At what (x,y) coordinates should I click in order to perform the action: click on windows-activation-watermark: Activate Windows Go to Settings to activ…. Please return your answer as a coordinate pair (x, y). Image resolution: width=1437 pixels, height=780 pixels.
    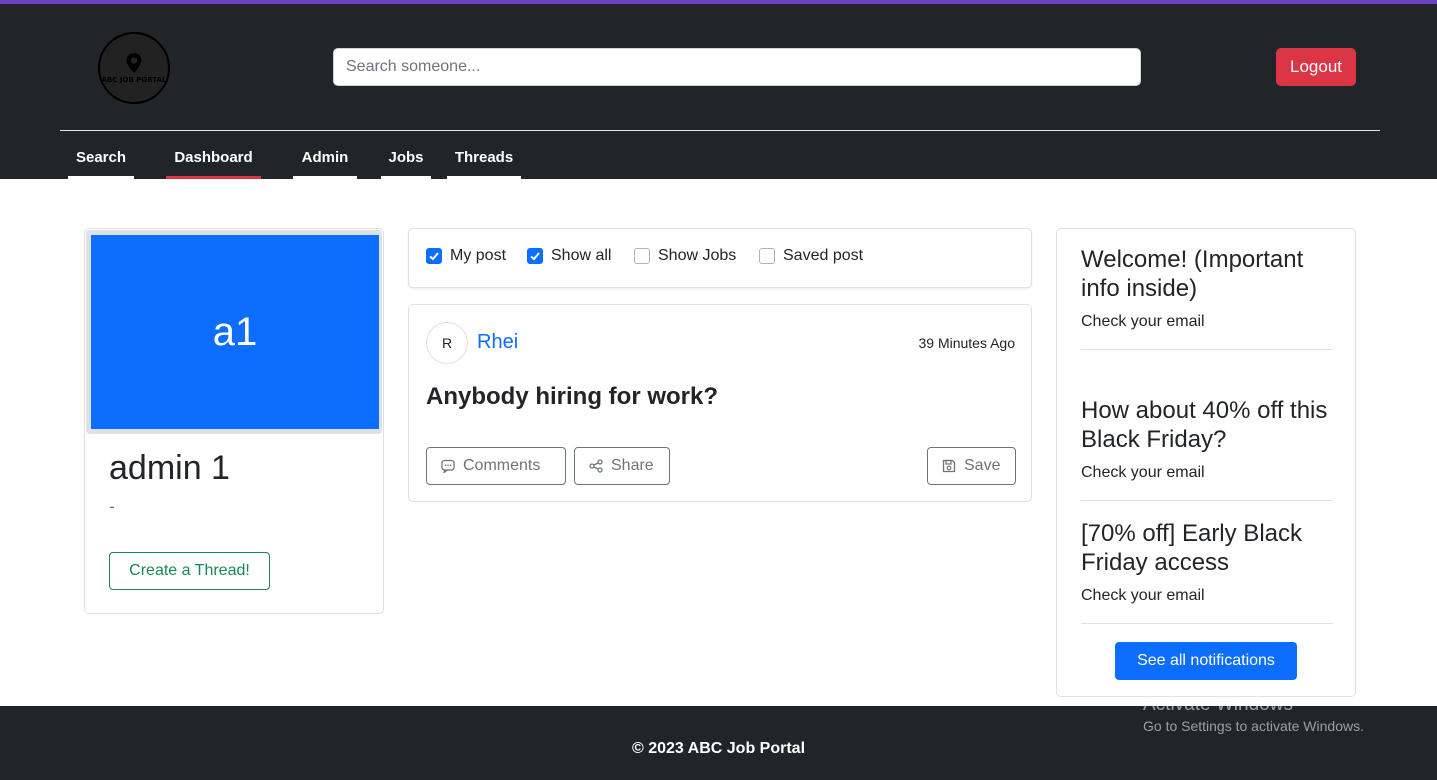
    Looking at the image, I should click on (1253, 714).